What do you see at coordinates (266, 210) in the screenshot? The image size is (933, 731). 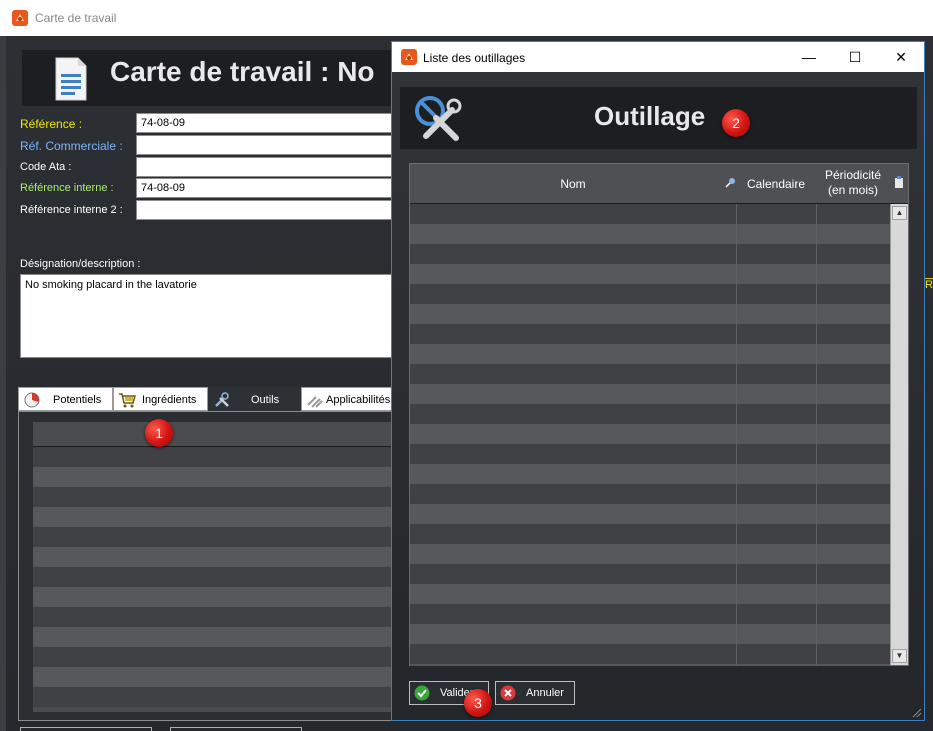 I see `ref-interne2-input` at bounding box center [266, 210].